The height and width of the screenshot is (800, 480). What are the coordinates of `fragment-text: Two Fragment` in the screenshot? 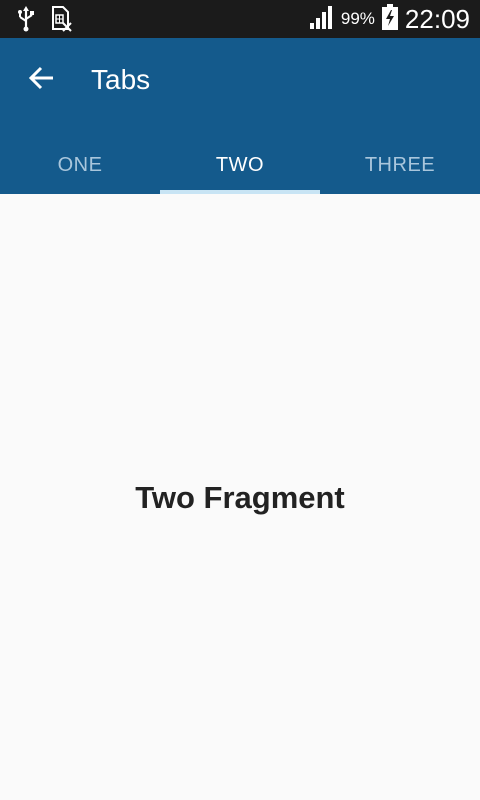 It's located at (240, 497).